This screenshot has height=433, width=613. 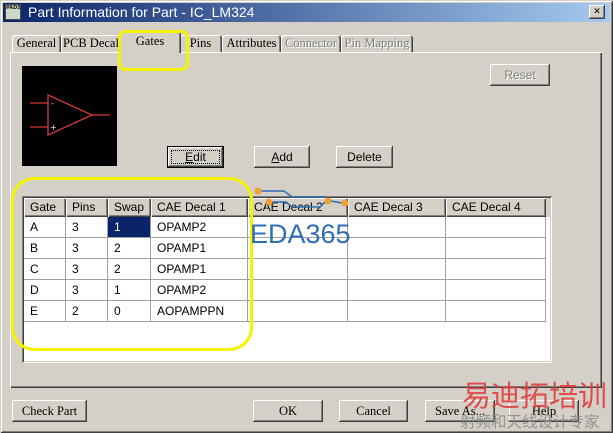 What do you see at coordinates (496, 207) in the screenshot?
I see `column-header-cae-decal-4: CAE Decal 4` at bounding box center [496, 207].